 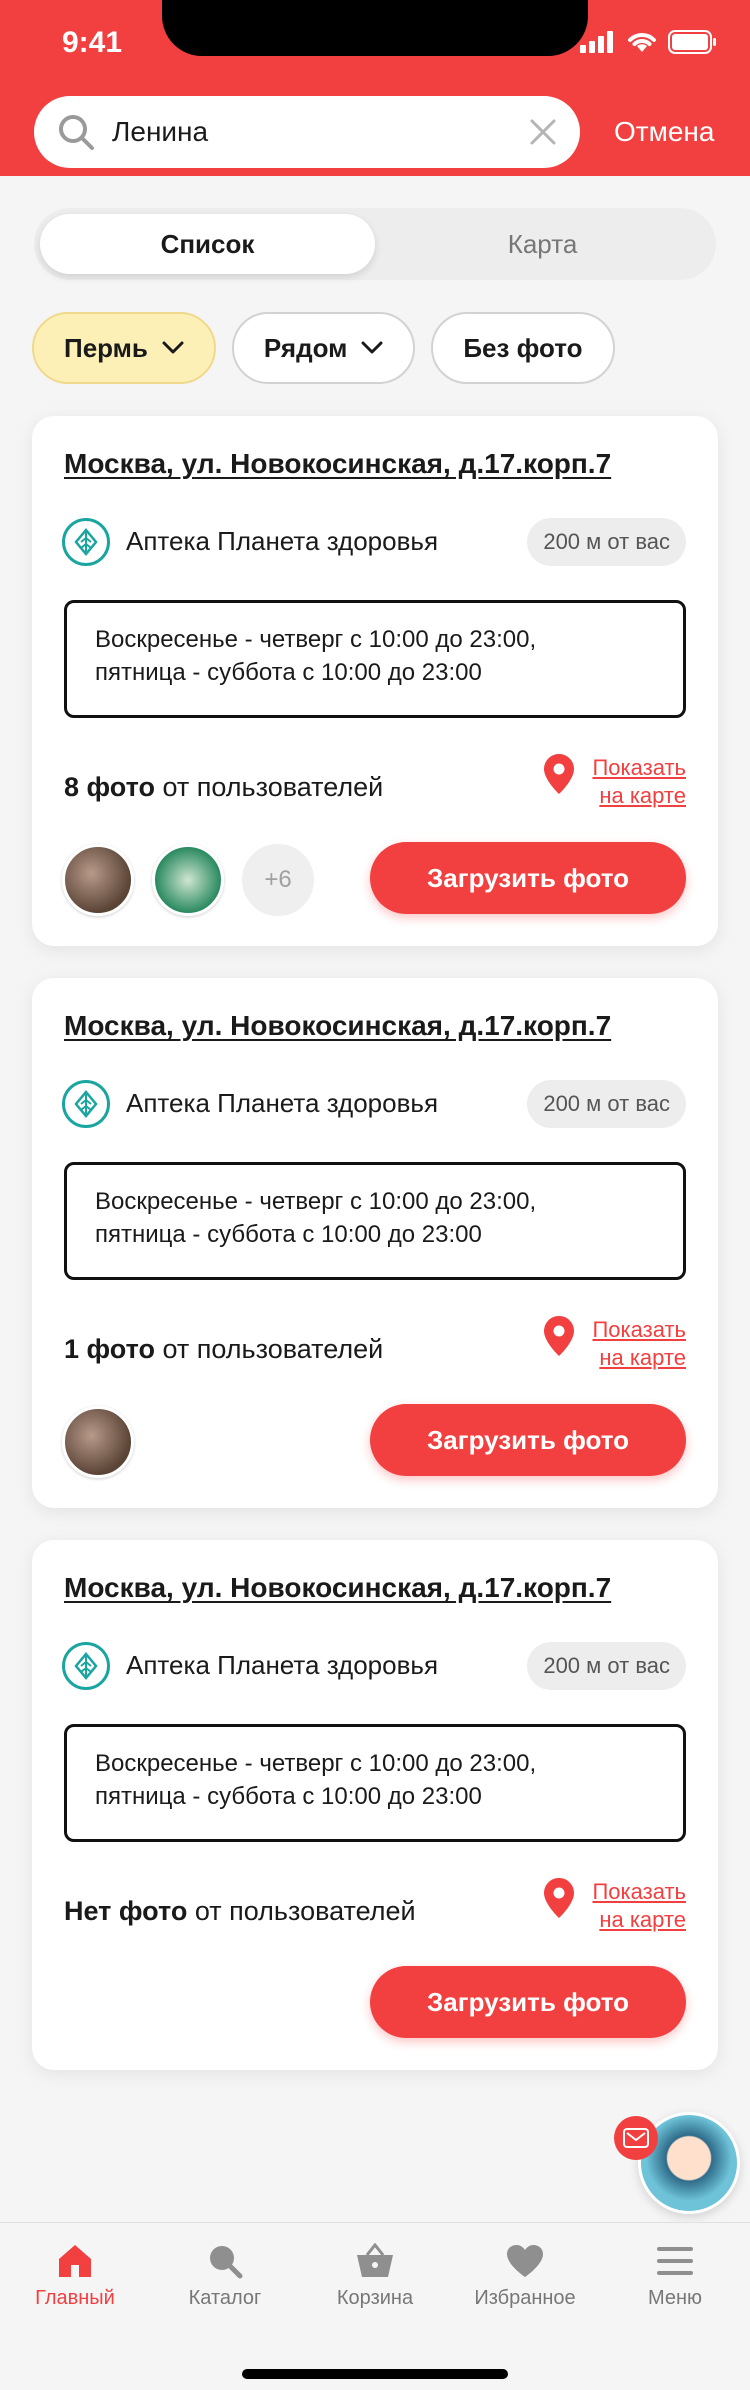 I want to click on search-row: Ленина Отмена, so click(x=379, y=132).